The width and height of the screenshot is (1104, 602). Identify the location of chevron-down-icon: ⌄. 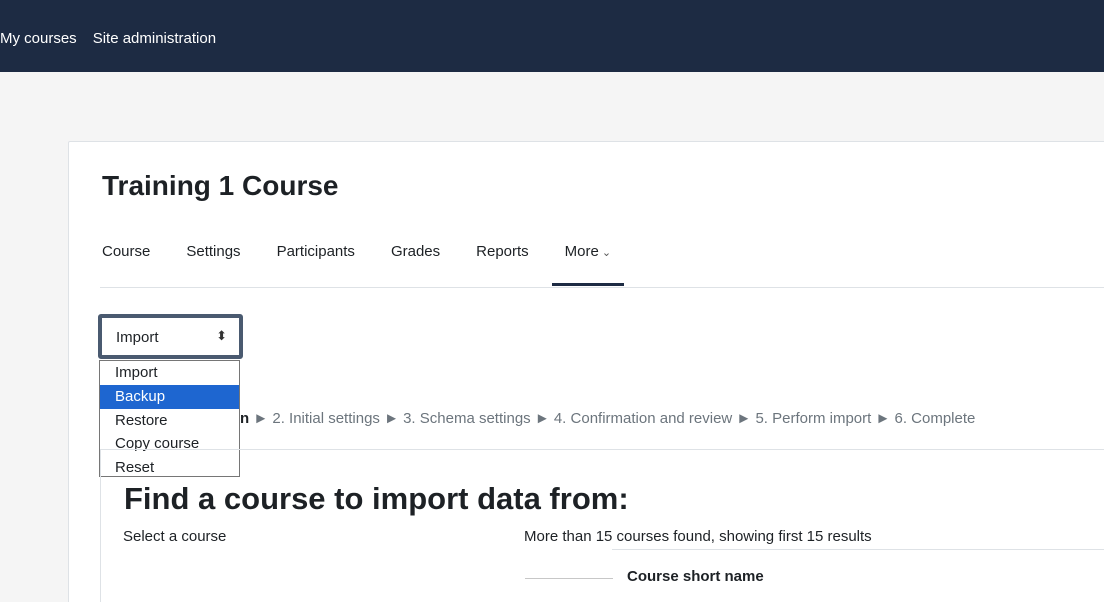
(606, 253).